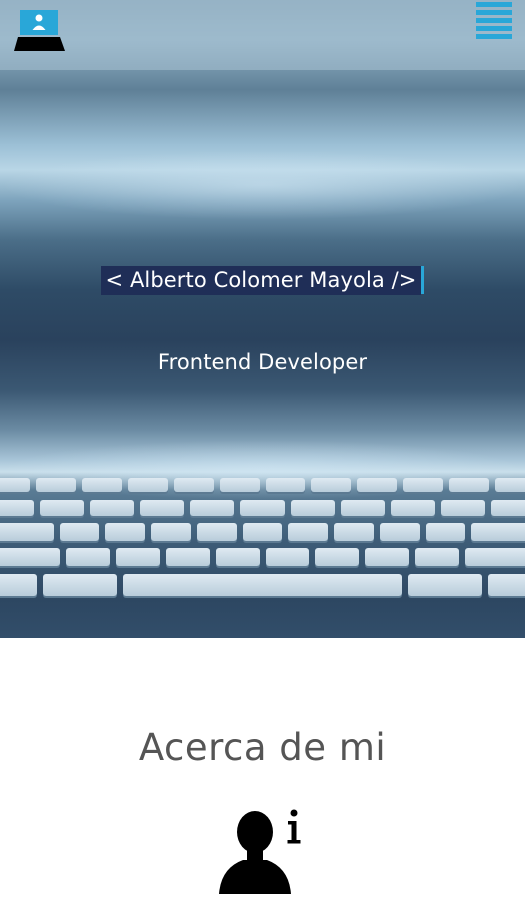 Image resolution: width=525 pixels, height=909 pixels. Describe the element at coordinates (262, 747) in the screenshot. I see `about-section-title: Acerca de mi` at that location.